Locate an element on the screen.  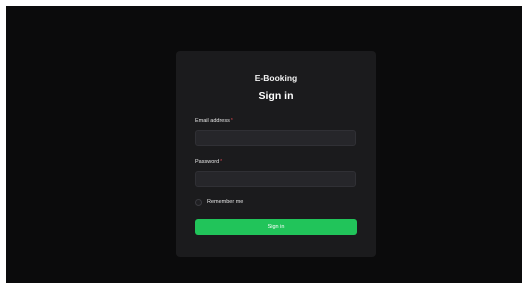
remember-me-label: Remember me is located at coordinates (225, 202).